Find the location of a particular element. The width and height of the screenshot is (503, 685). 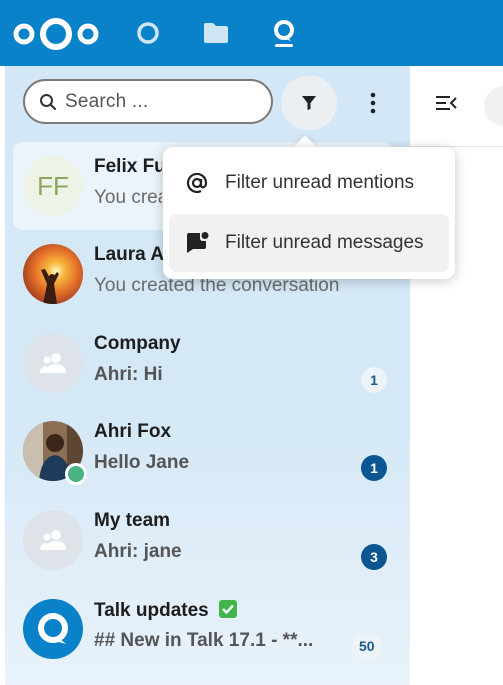

more-options-button is located at coordinates (373, 103).